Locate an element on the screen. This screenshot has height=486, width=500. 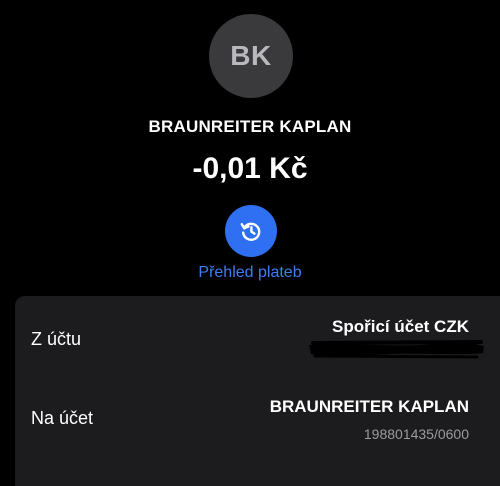
payment-history-button is located at coordinates (251, 231).